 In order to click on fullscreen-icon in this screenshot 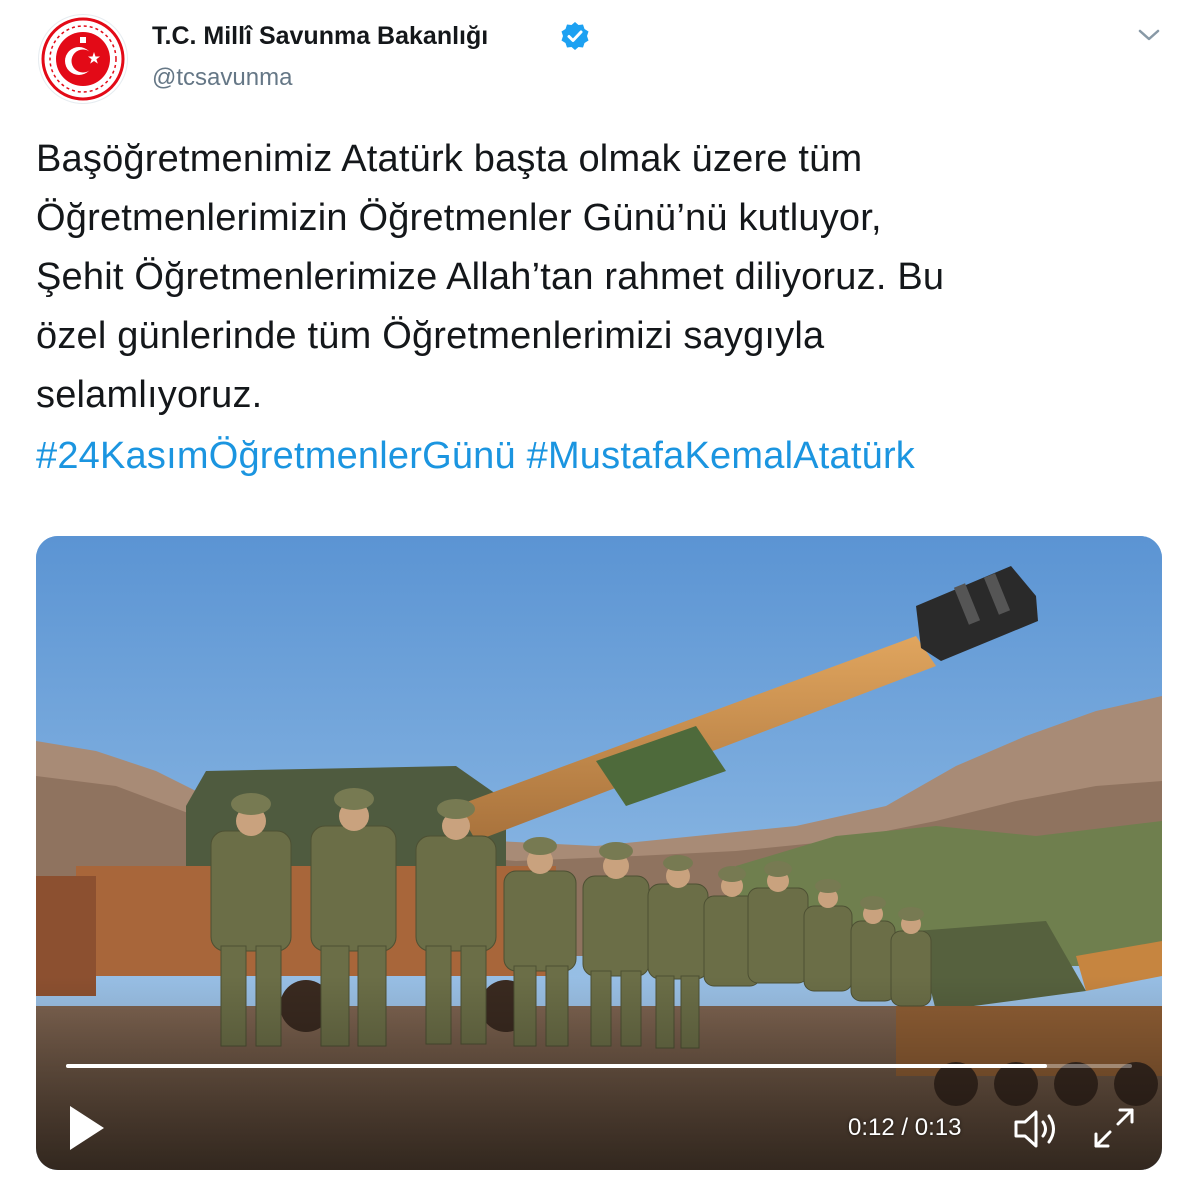, I will do `click(1114, 1128)`.